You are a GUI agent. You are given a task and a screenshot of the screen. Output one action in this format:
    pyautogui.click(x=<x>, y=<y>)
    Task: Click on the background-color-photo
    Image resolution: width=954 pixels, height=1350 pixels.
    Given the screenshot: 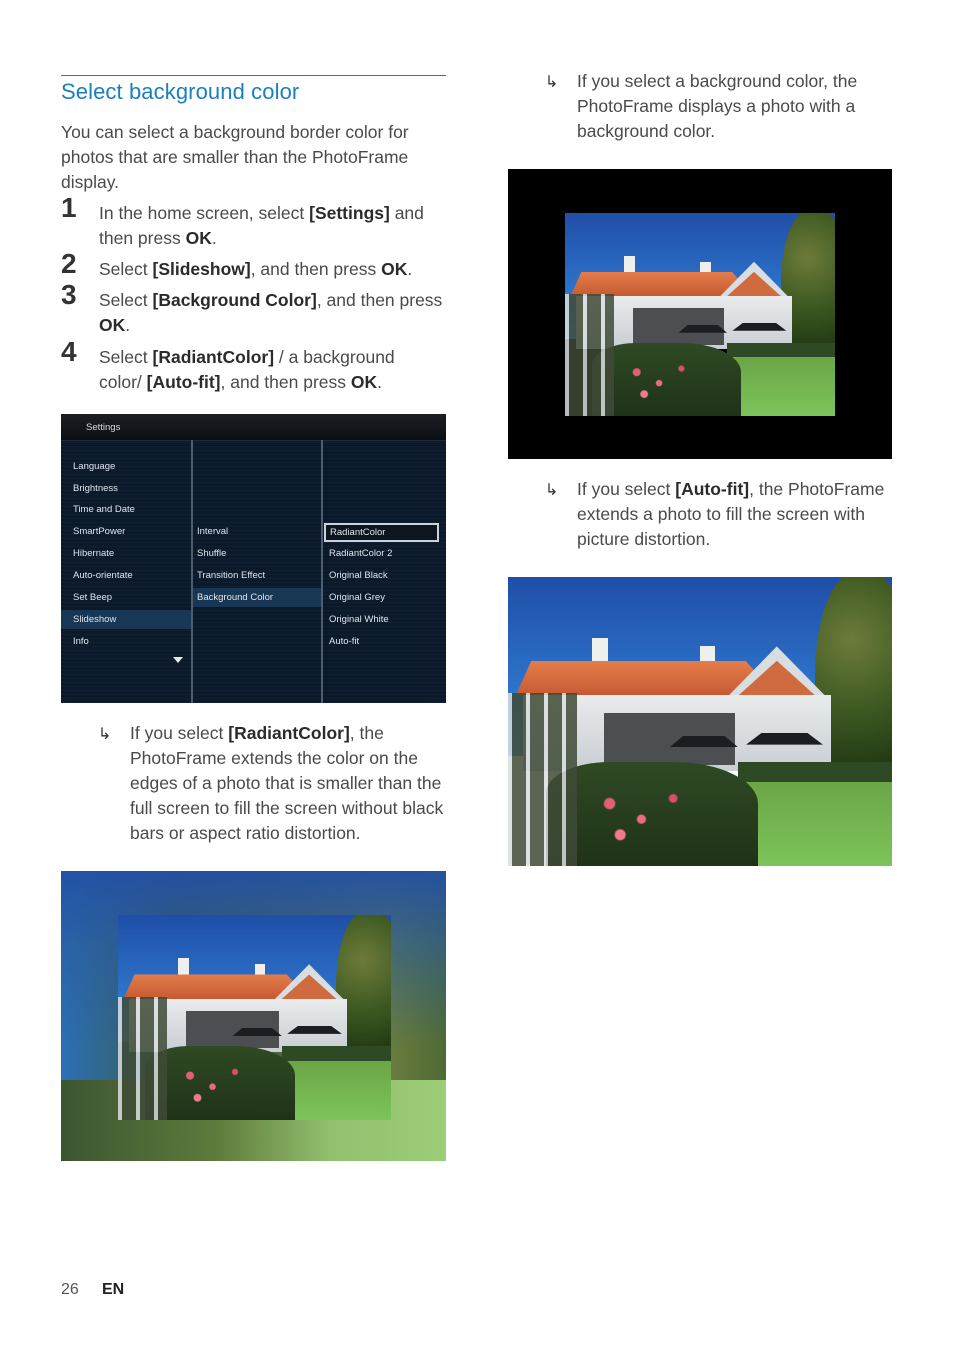 What is the action you would take?
    pyautogui.click(x=700, y=314)
    